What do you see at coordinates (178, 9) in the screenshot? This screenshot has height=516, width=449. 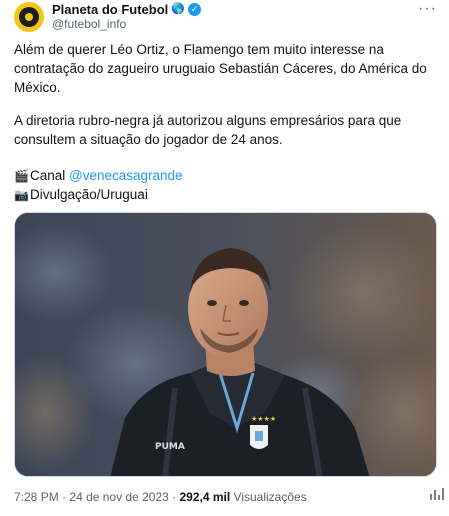 I see `globe-icon: 🌎` at bounding box center [178, 9].